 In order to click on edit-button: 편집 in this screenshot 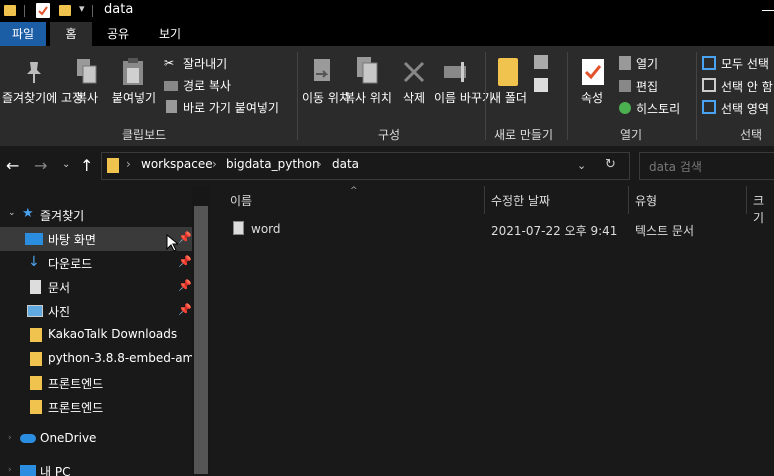, I will do `click(647, 86)`.